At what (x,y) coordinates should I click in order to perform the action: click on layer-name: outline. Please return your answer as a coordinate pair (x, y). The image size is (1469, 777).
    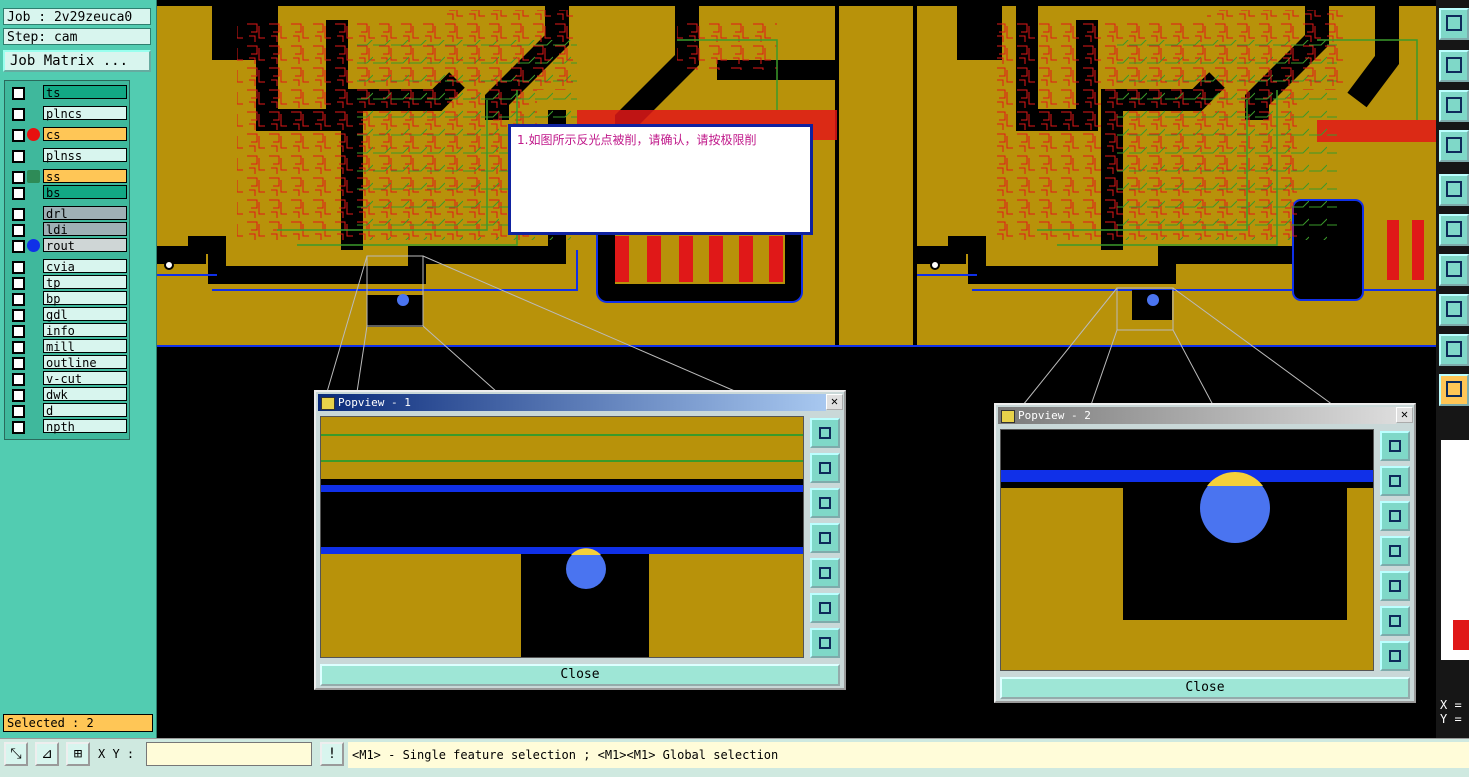
    Looking at the image, I should click on (85, 362).